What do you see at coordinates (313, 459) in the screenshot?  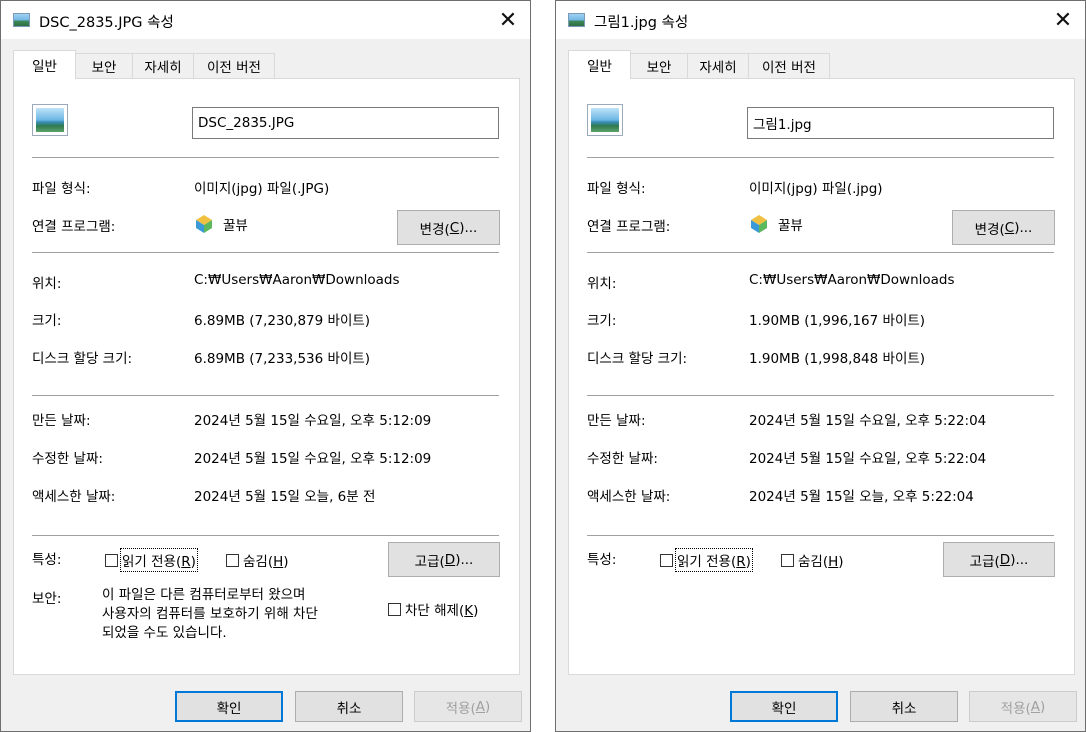 I see `modified-value: 2024년 5월 15일 수요일, 오후 5:12:09` at bounding box center [313, 459].